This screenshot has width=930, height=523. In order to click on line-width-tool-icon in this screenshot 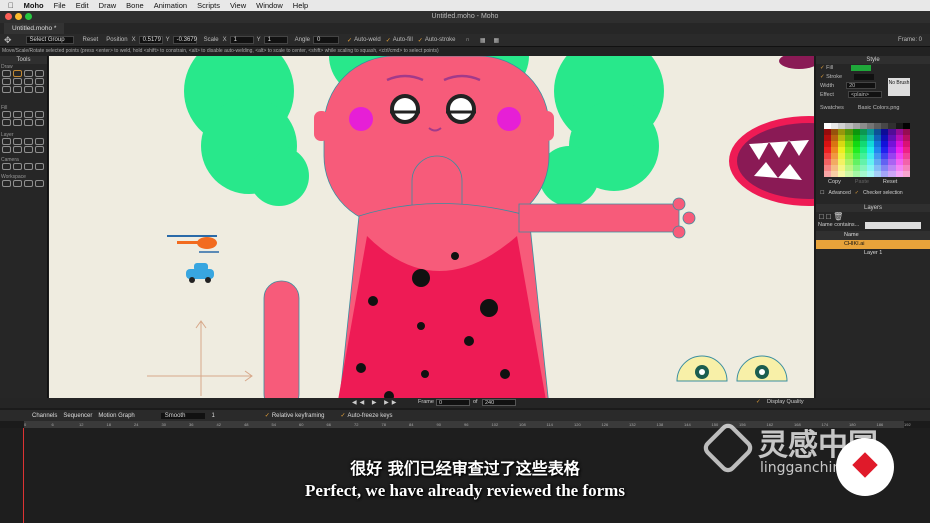, I will do `click(6, 122)`.